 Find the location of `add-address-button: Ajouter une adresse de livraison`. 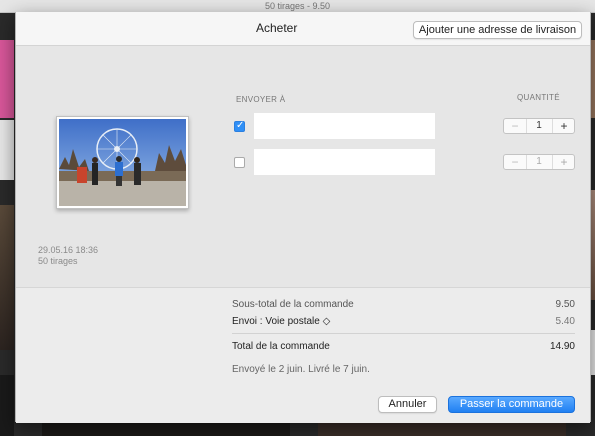

add-address-button: Ajouter une adresse de livraison is located at coordinates (497, 30).